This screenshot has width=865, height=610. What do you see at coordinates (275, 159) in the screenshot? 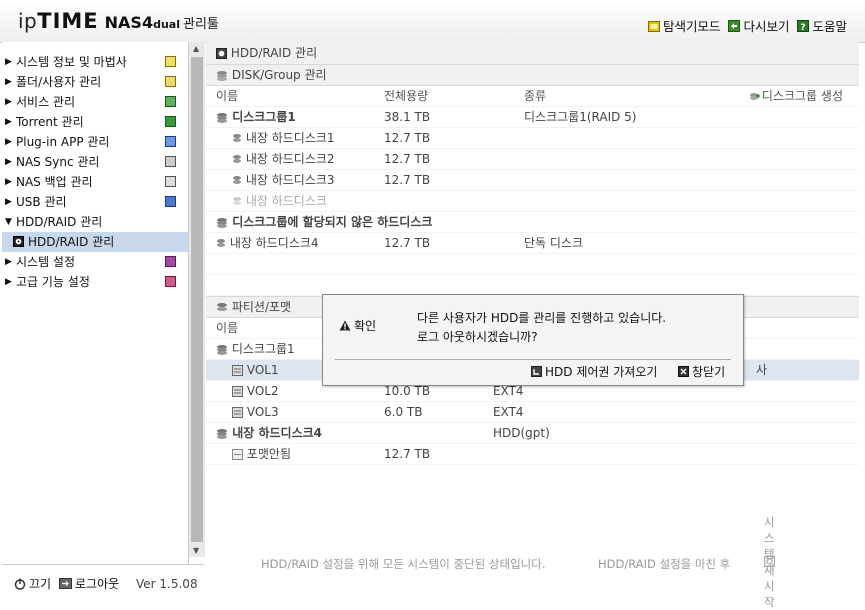
I see `row-name-cell: 내장 하드디스크2` at bounding box center [275, 159].